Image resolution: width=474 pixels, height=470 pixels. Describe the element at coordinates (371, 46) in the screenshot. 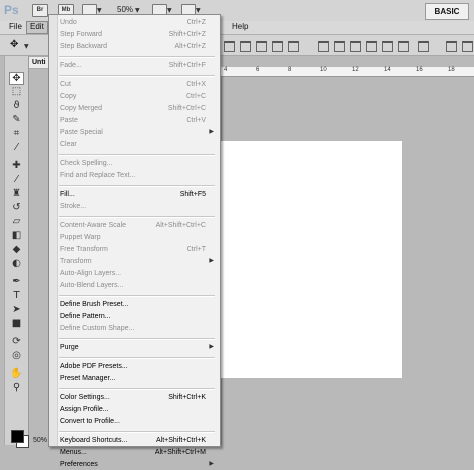

I see `distribute-left-icon` at that location.